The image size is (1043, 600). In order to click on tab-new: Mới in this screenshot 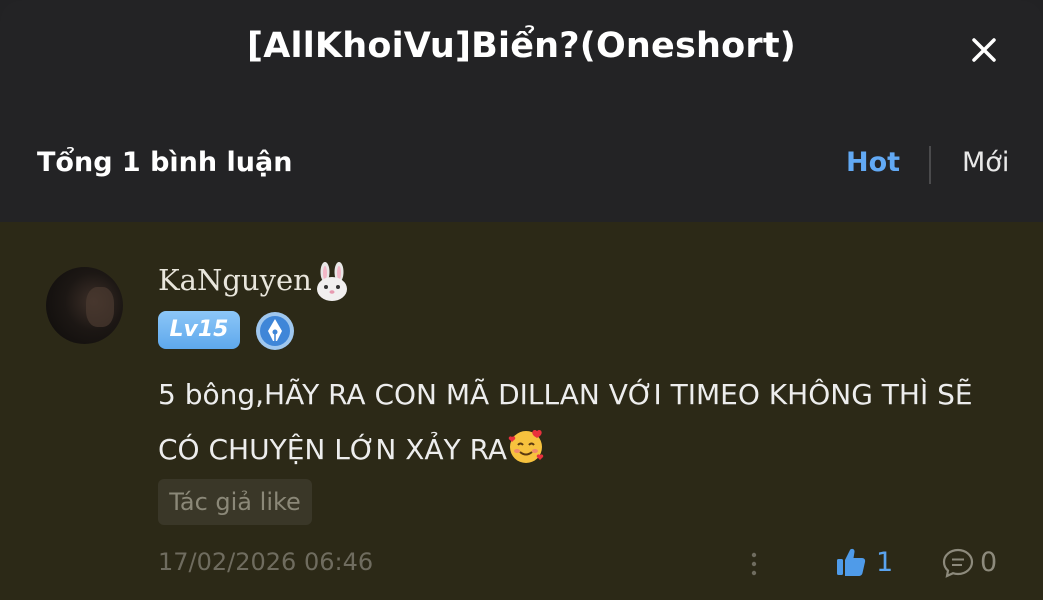, I will do `click(985, 162)`.